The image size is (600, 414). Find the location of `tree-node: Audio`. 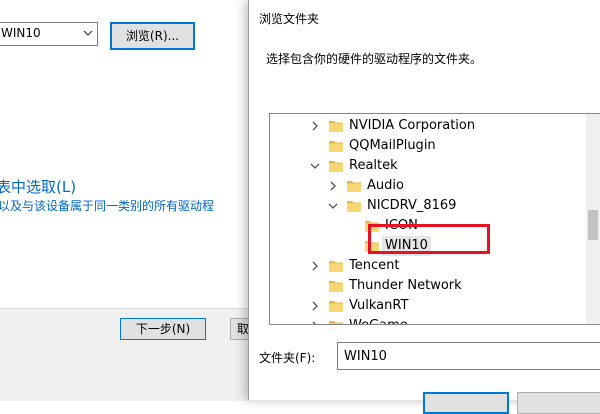

tree-node: Audio is located at coordinates (429, 186).